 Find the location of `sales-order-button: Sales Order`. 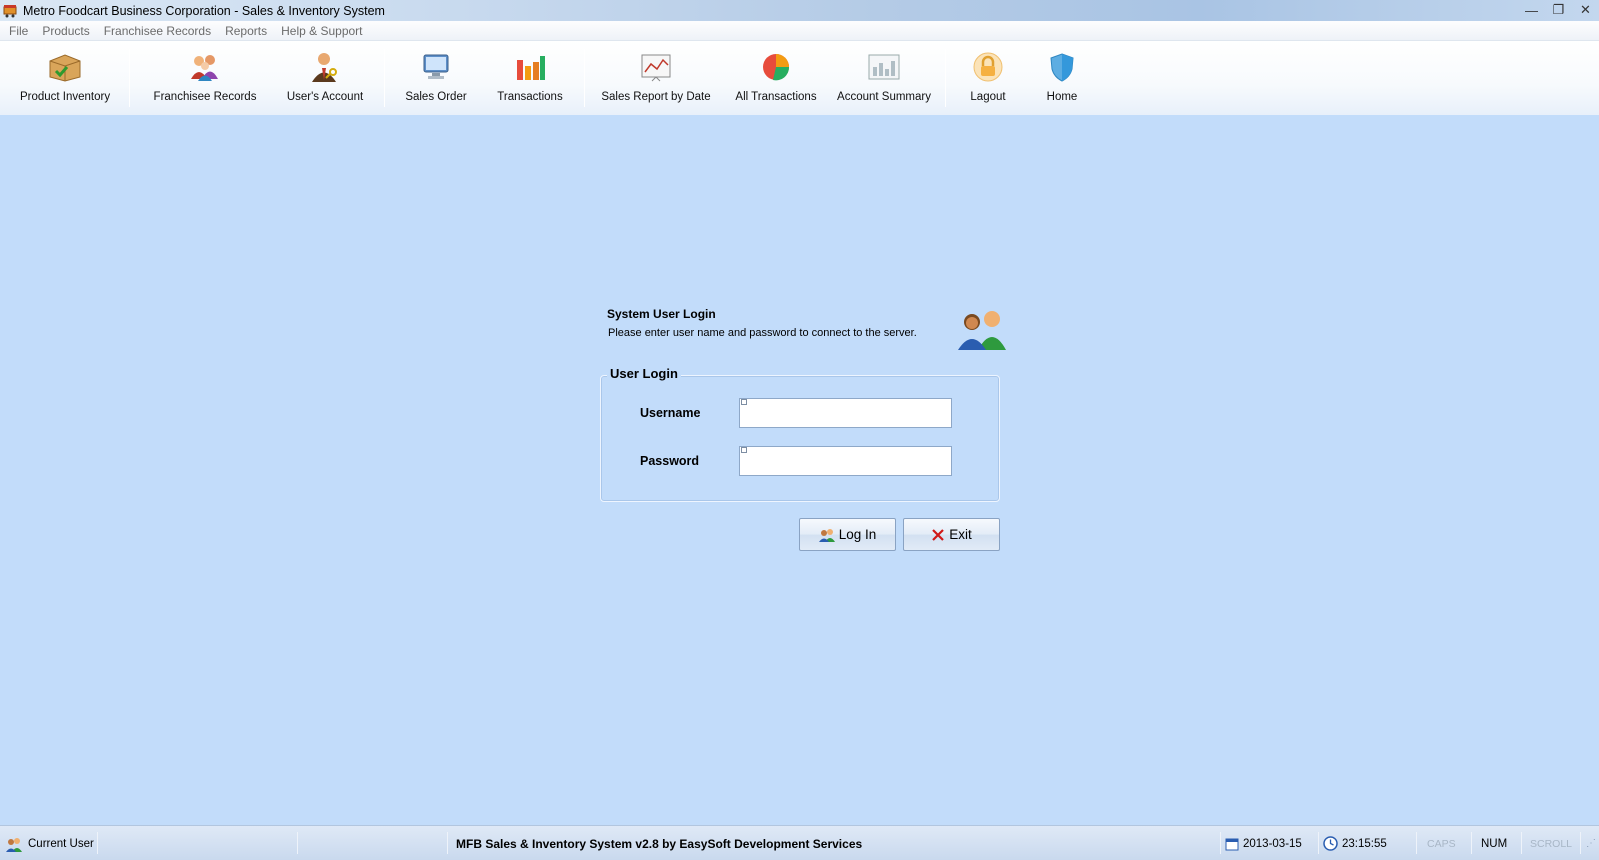

sales-order-button: Sales Order is located at coordinates (436, 76).